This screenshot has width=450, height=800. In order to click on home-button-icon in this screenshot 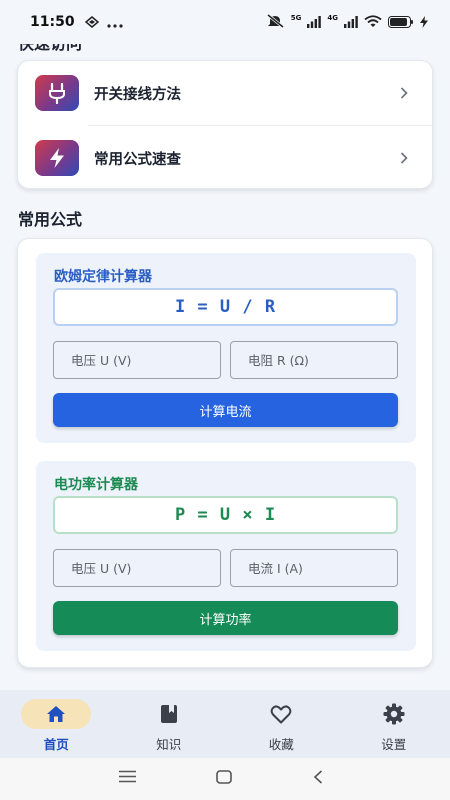, I will do `click(224, 777)`.